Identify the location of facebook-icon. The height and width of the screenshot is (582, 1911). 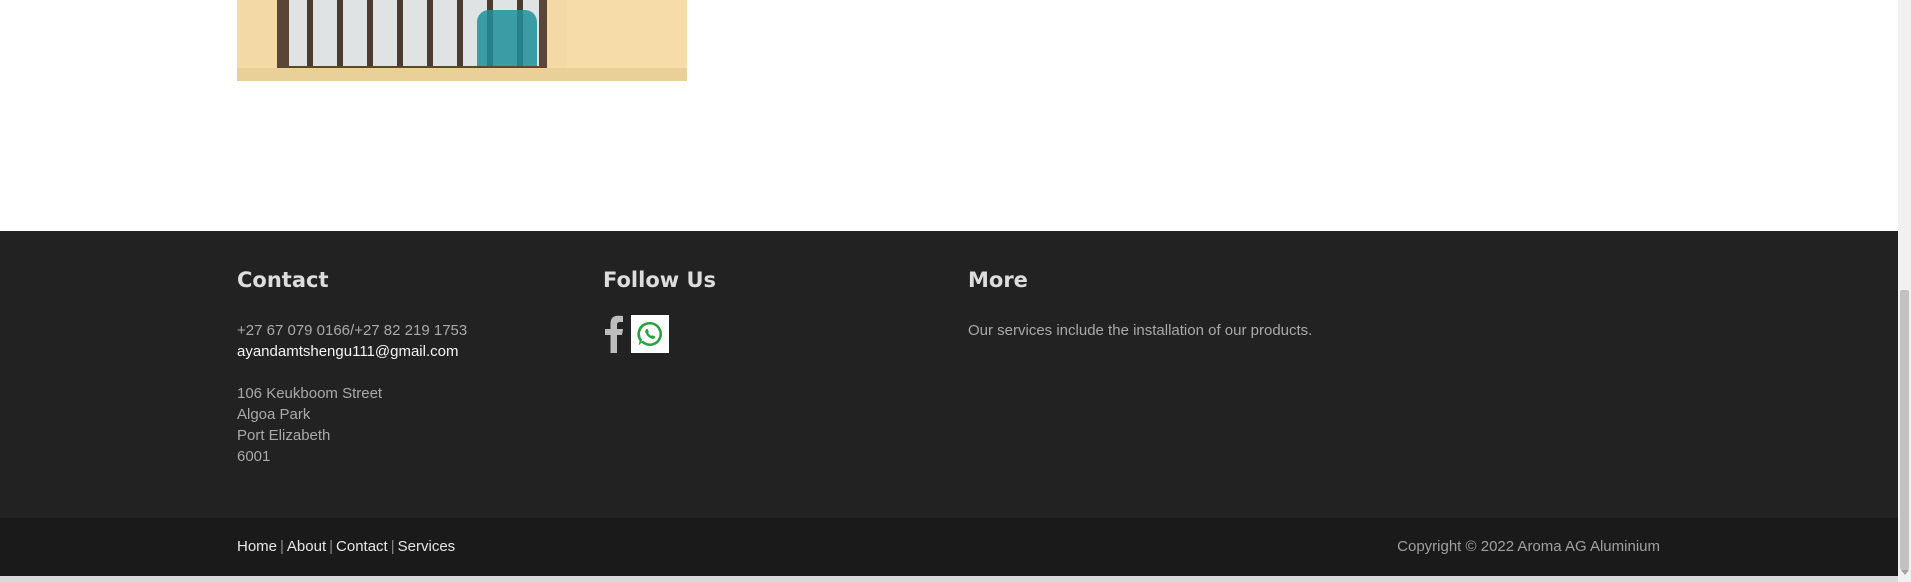
(614, 334).